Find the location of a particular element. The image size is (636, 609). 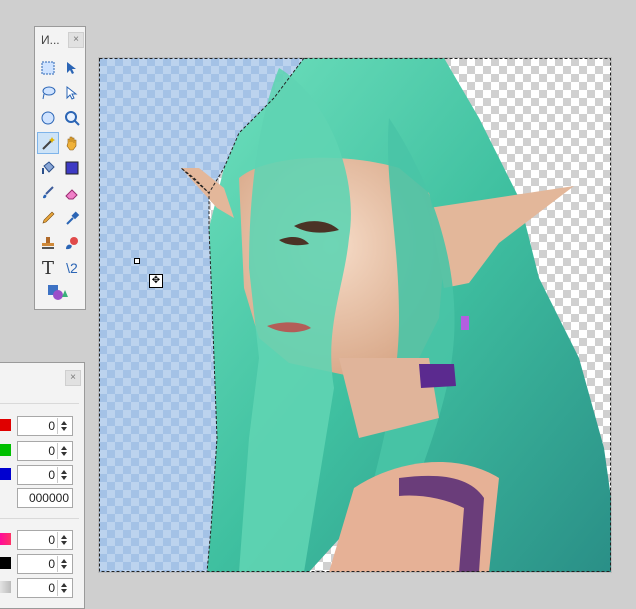

clone-stamp-tool-icon is located at coordinates (48, 243).